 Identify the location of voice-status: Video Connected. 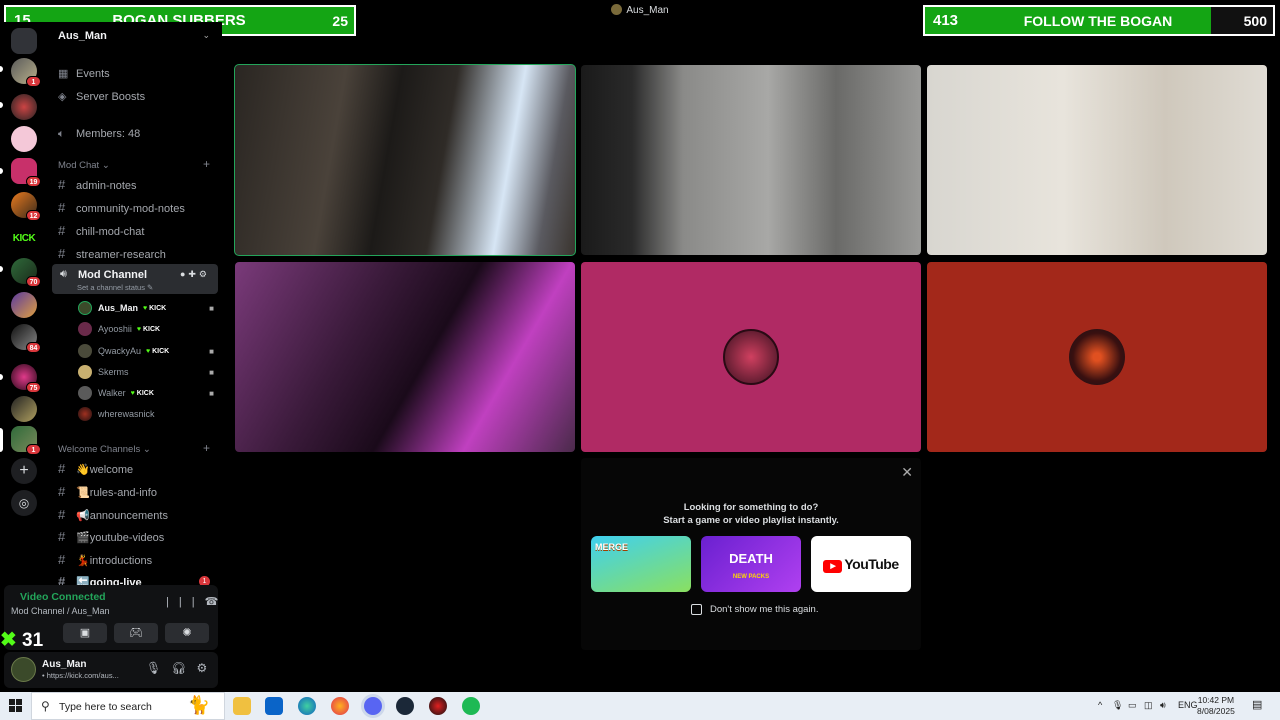
(63, 597).